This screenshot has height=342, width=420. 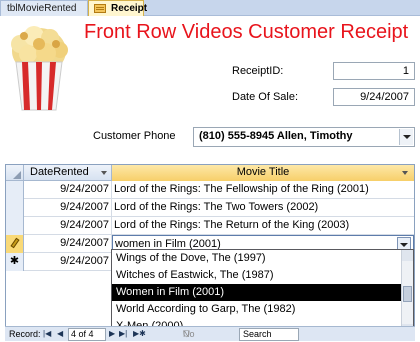 What do you see at coordinates (112, 334) in the screenshot?
I see `next-record-icon: ▶` at bounding box center [112, 334].